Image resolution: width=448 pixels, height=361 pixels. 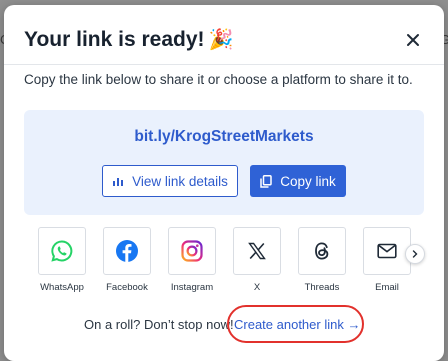 I want to click on header-divider, so click(x=224, y=64).